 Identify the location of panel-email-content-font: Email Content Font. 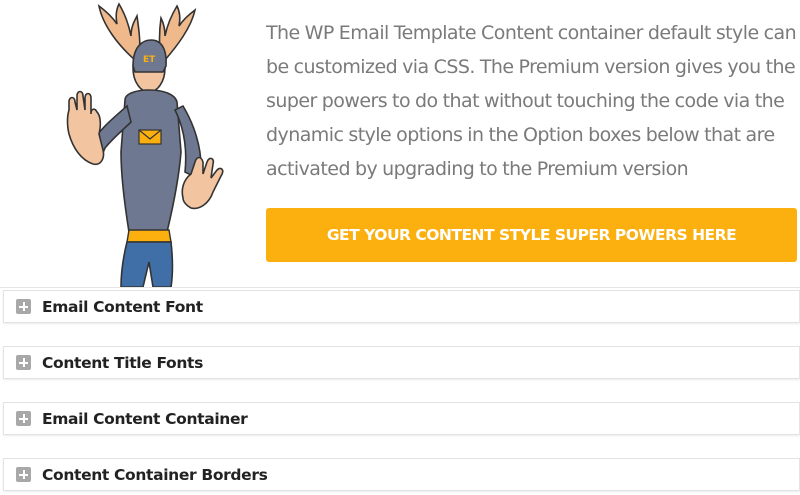
(401, 306).